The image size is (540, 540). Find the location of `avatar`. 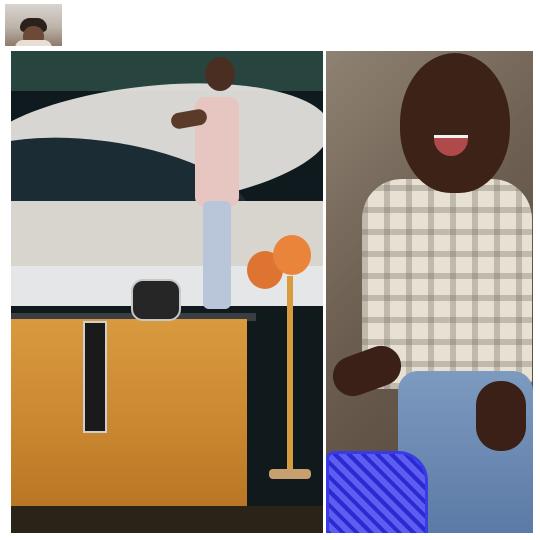

avatar is located at coordinates (33, 25).